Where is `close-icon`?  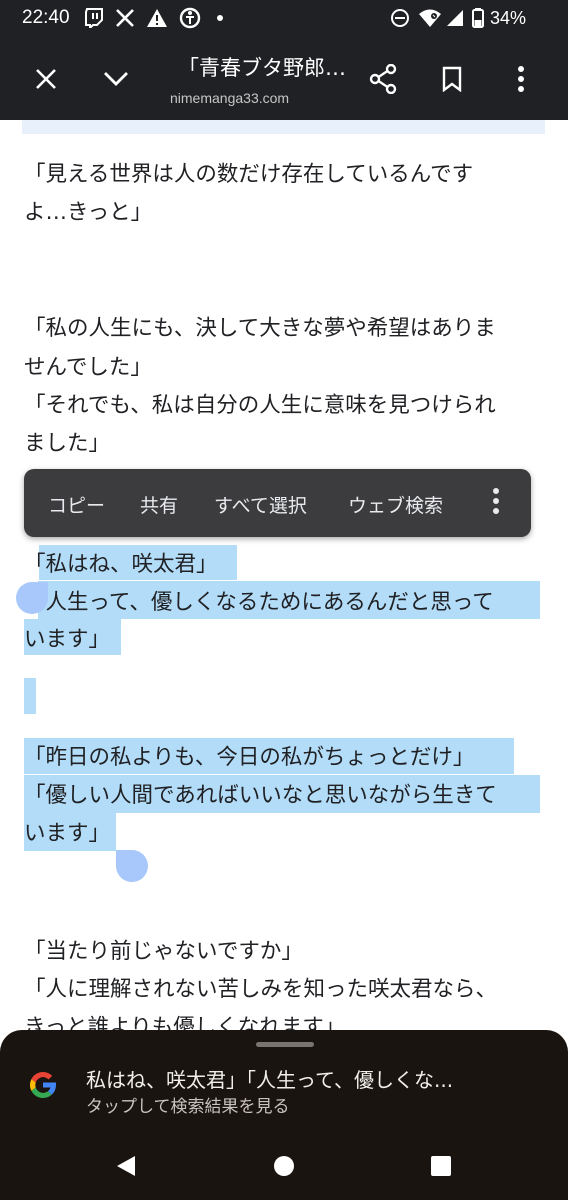
close-icon is located at coordinates (46, 79).